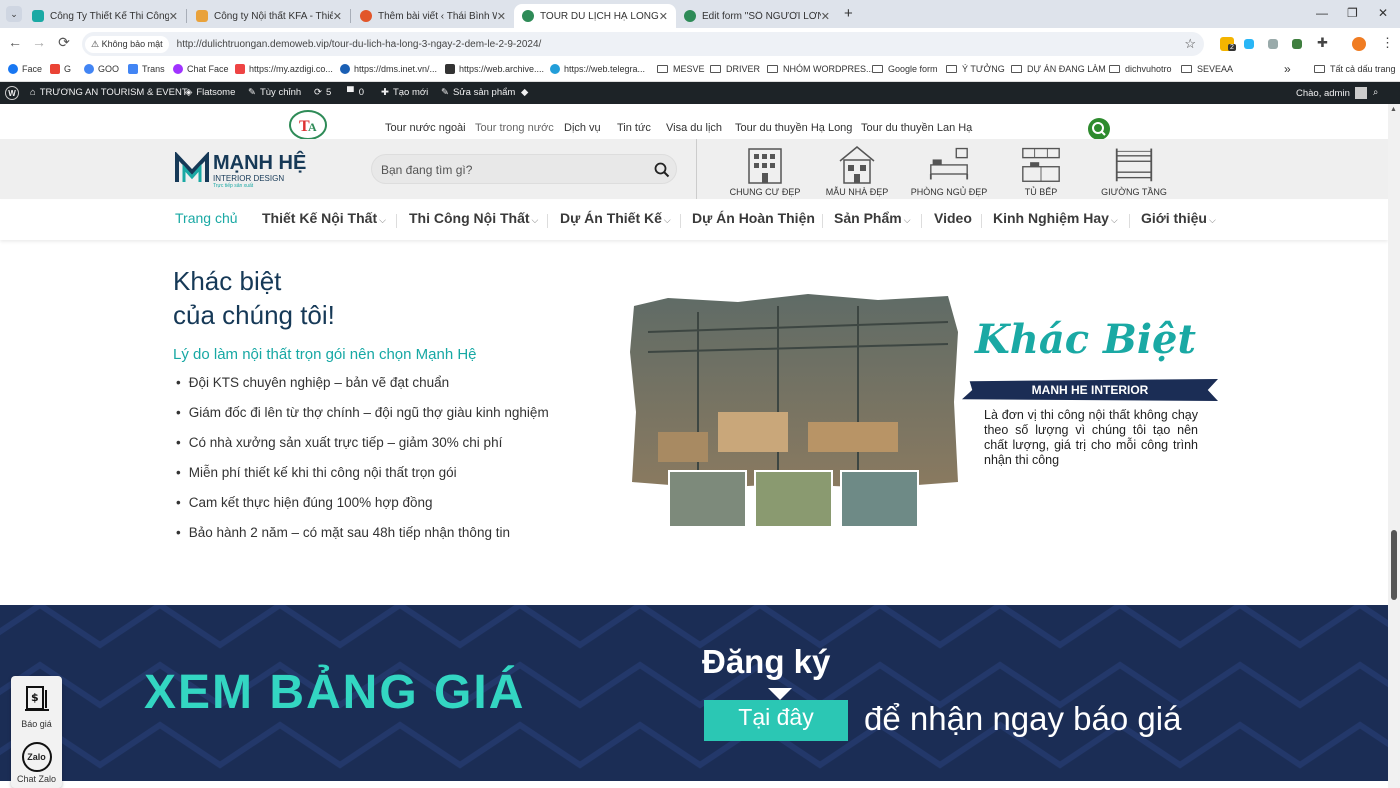 Image resolution: width=1400 pixels, height=788 pixels. What do you see at coordinates (634, 128) in the screenshot?
I see `nav-link: Tin tức` at bounding box center [634, 128].